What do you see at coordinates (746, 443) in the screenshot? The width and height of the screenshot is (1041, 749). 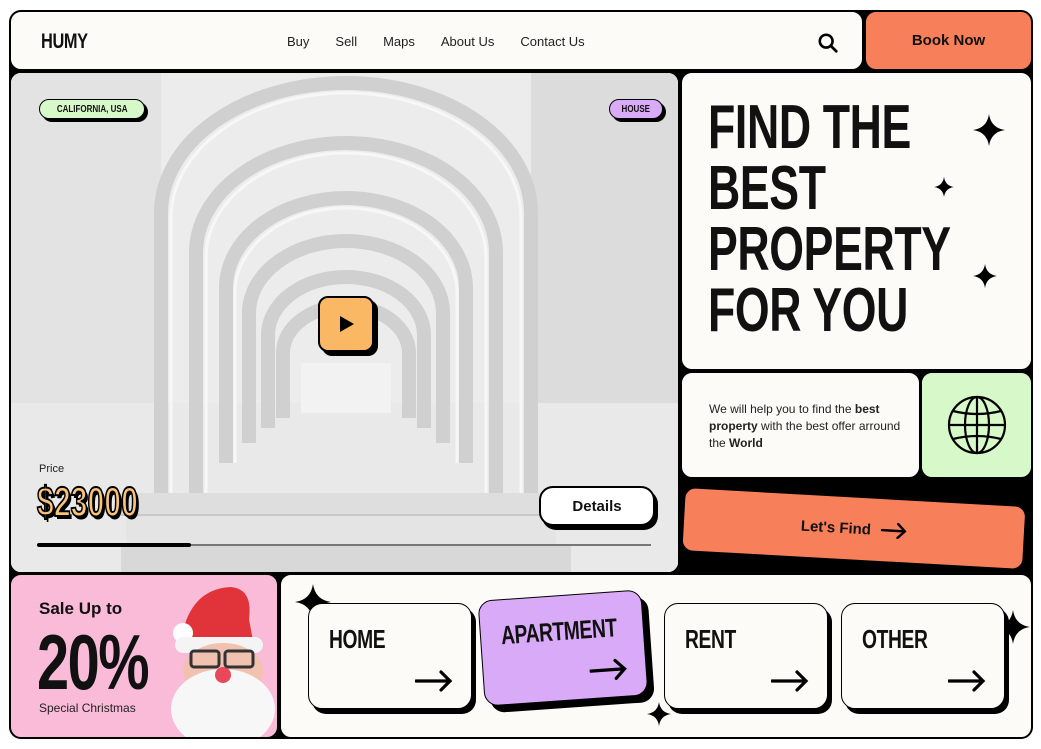 I see `info-text-bold: World` at bounding box center [746, 443].